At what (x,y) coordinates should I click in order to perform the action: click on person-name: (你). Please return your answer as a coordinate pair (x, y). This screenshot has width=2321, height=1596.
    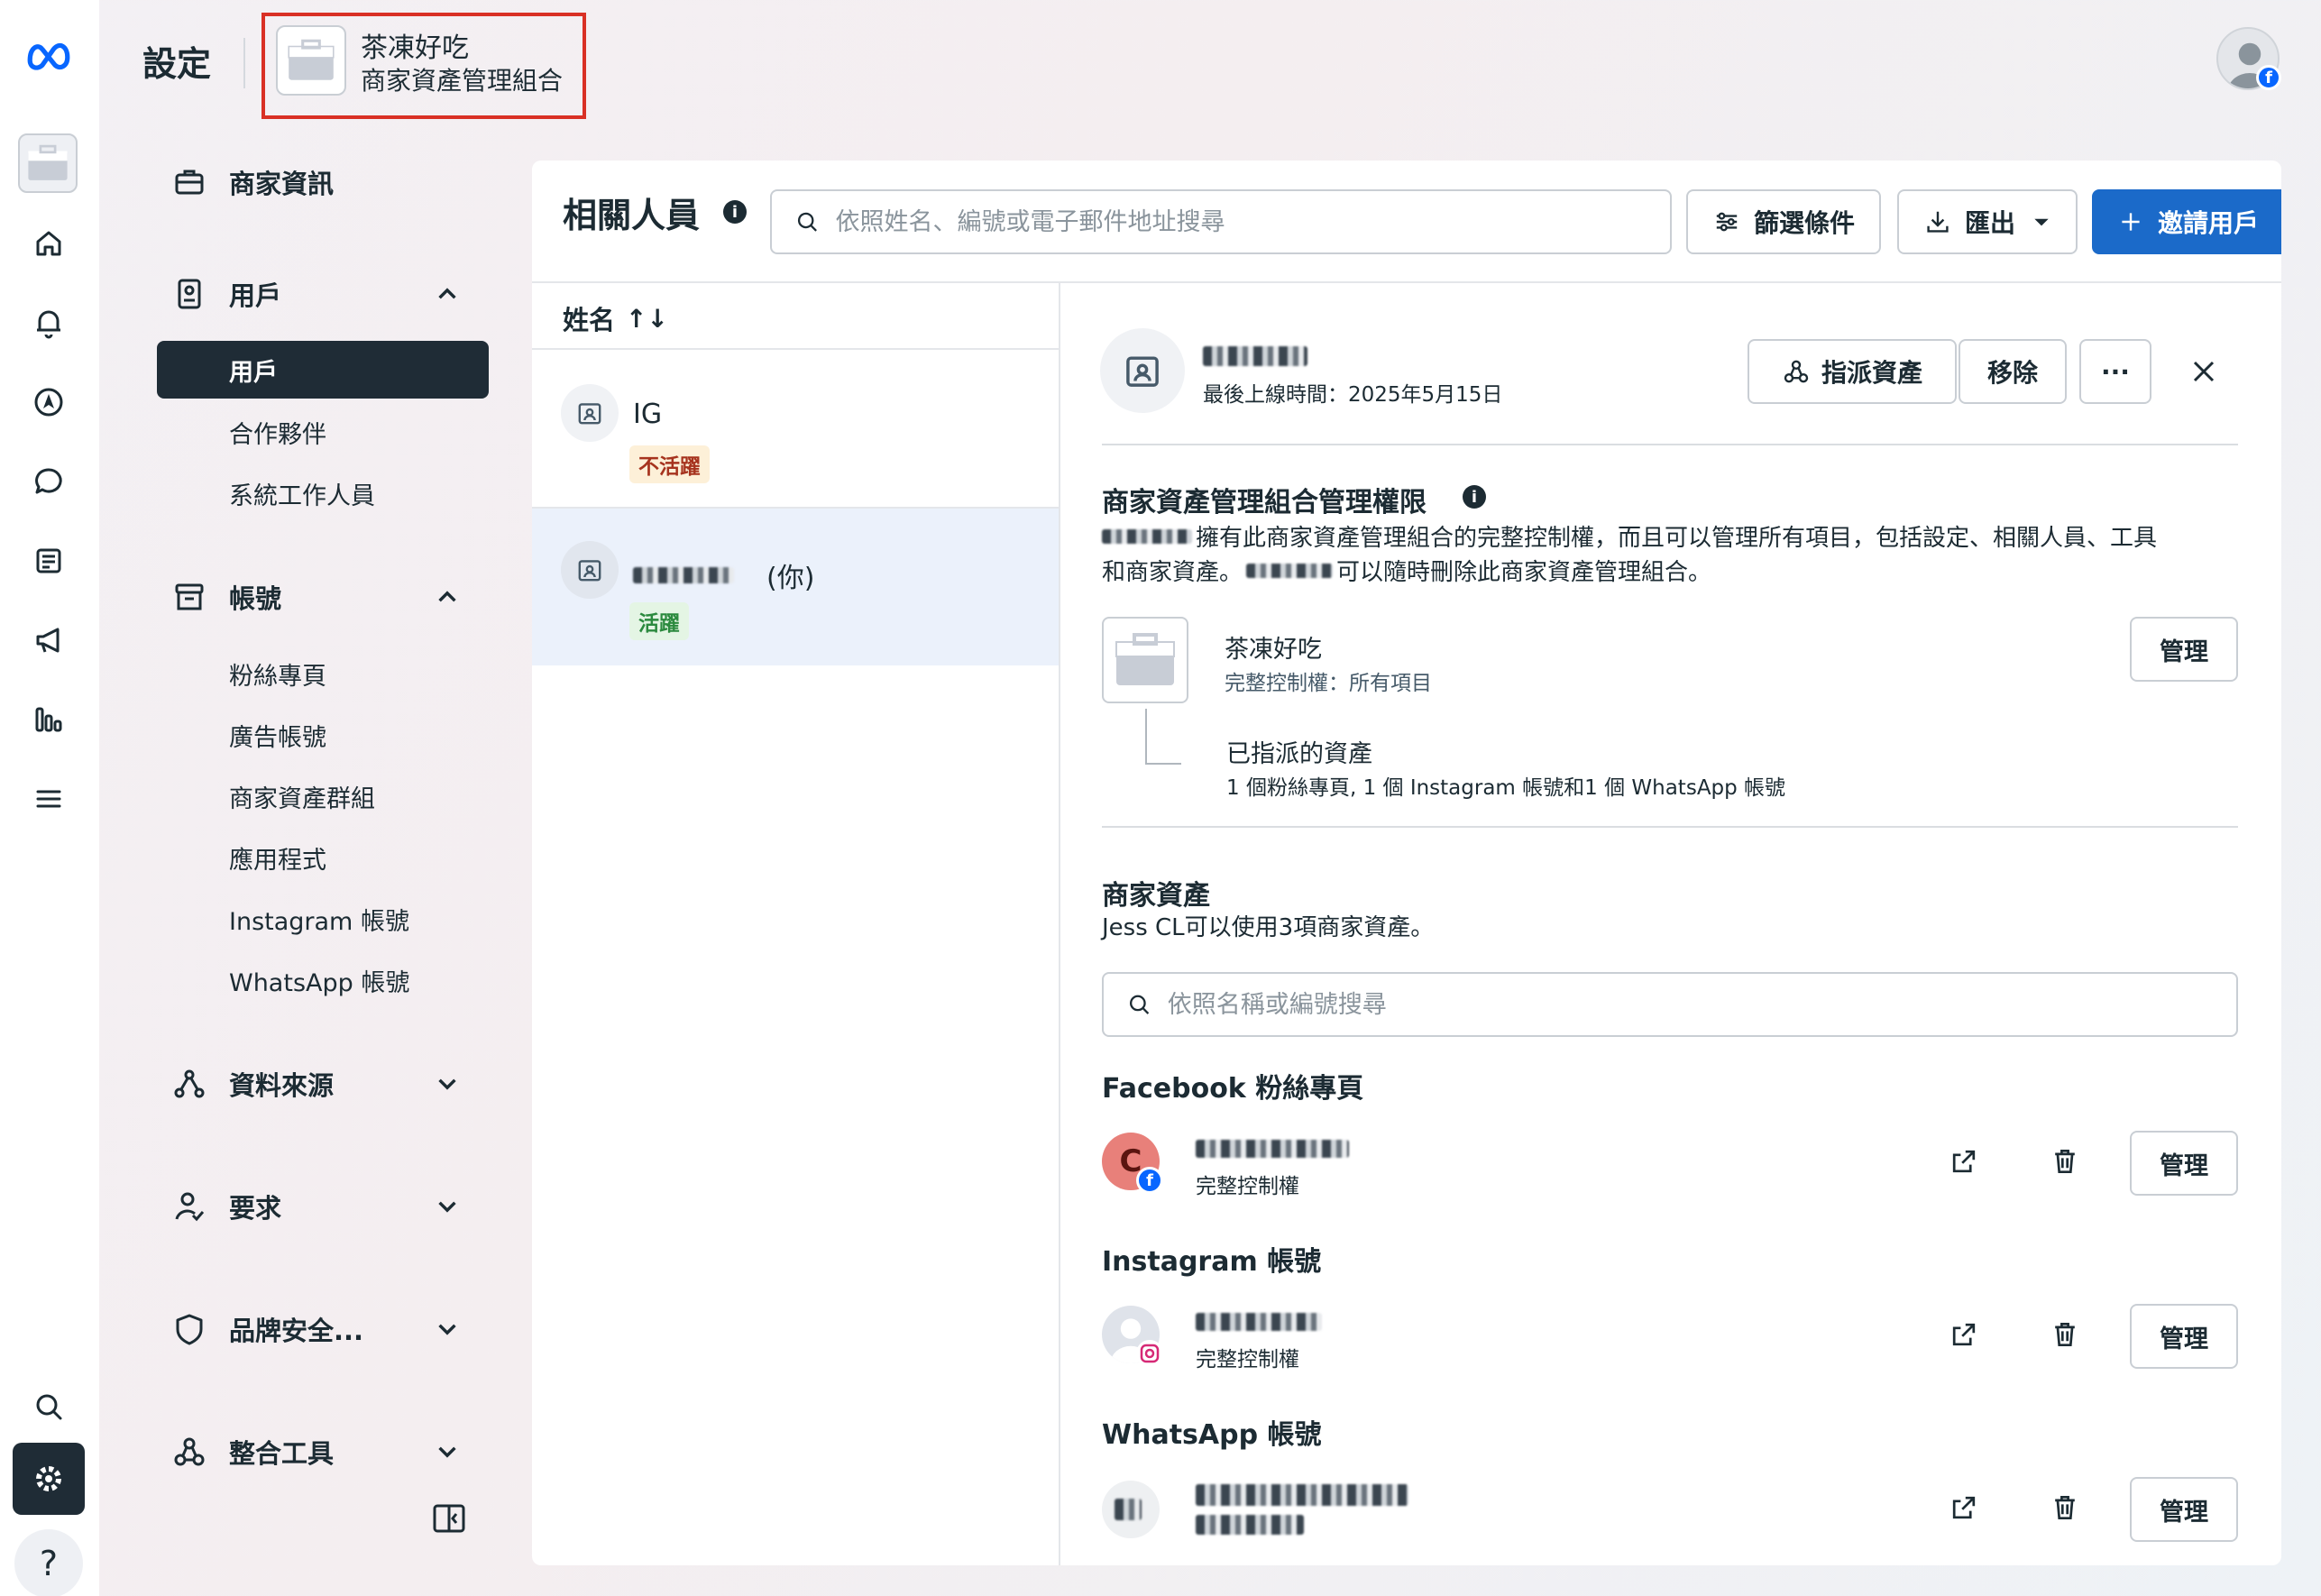
    Looking at the image, I should click on (723, 575).